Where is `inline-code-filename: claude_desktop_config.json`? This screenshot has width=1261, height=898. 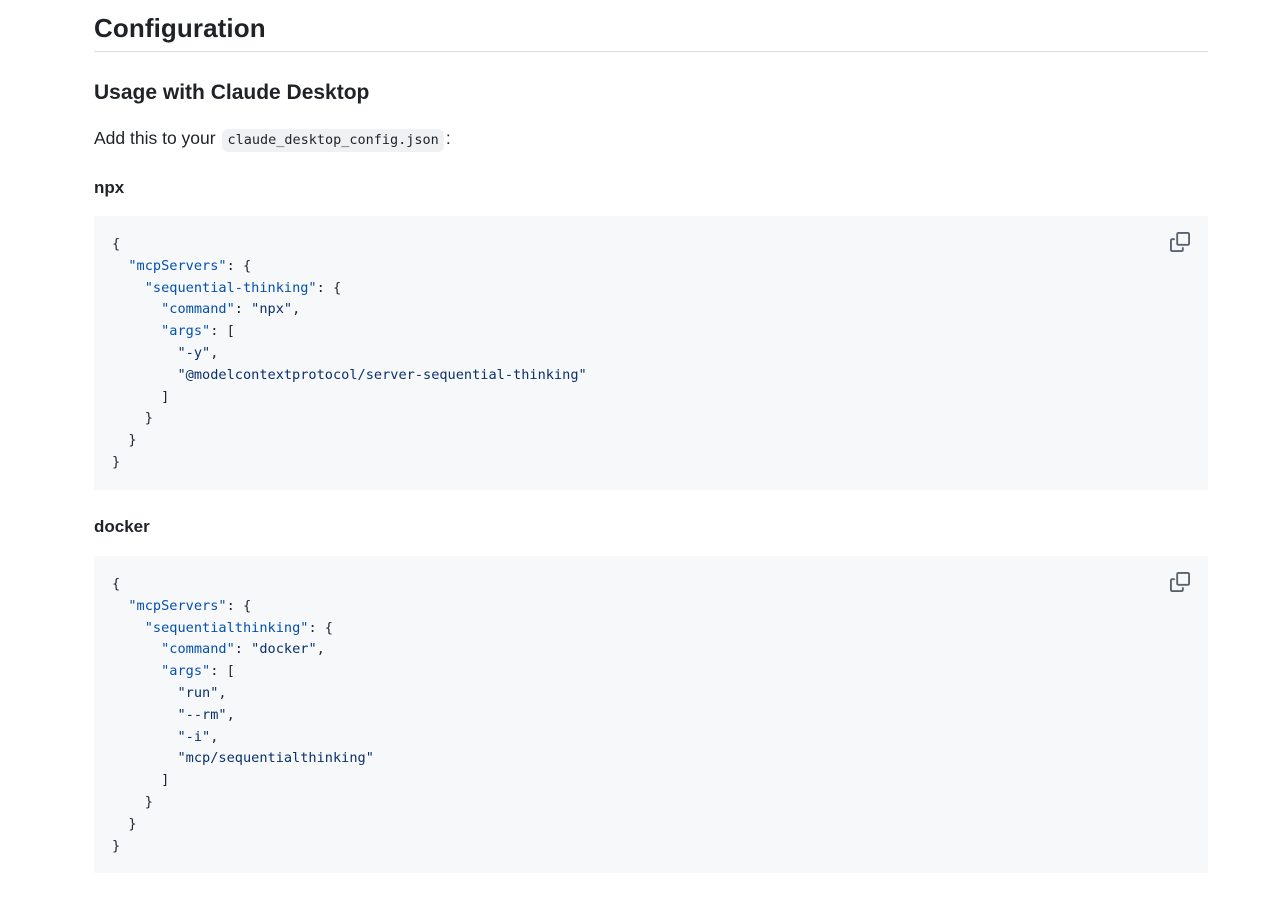 inline-code-filename: claude_desktop_config.json is located at coordinates (333, 140).